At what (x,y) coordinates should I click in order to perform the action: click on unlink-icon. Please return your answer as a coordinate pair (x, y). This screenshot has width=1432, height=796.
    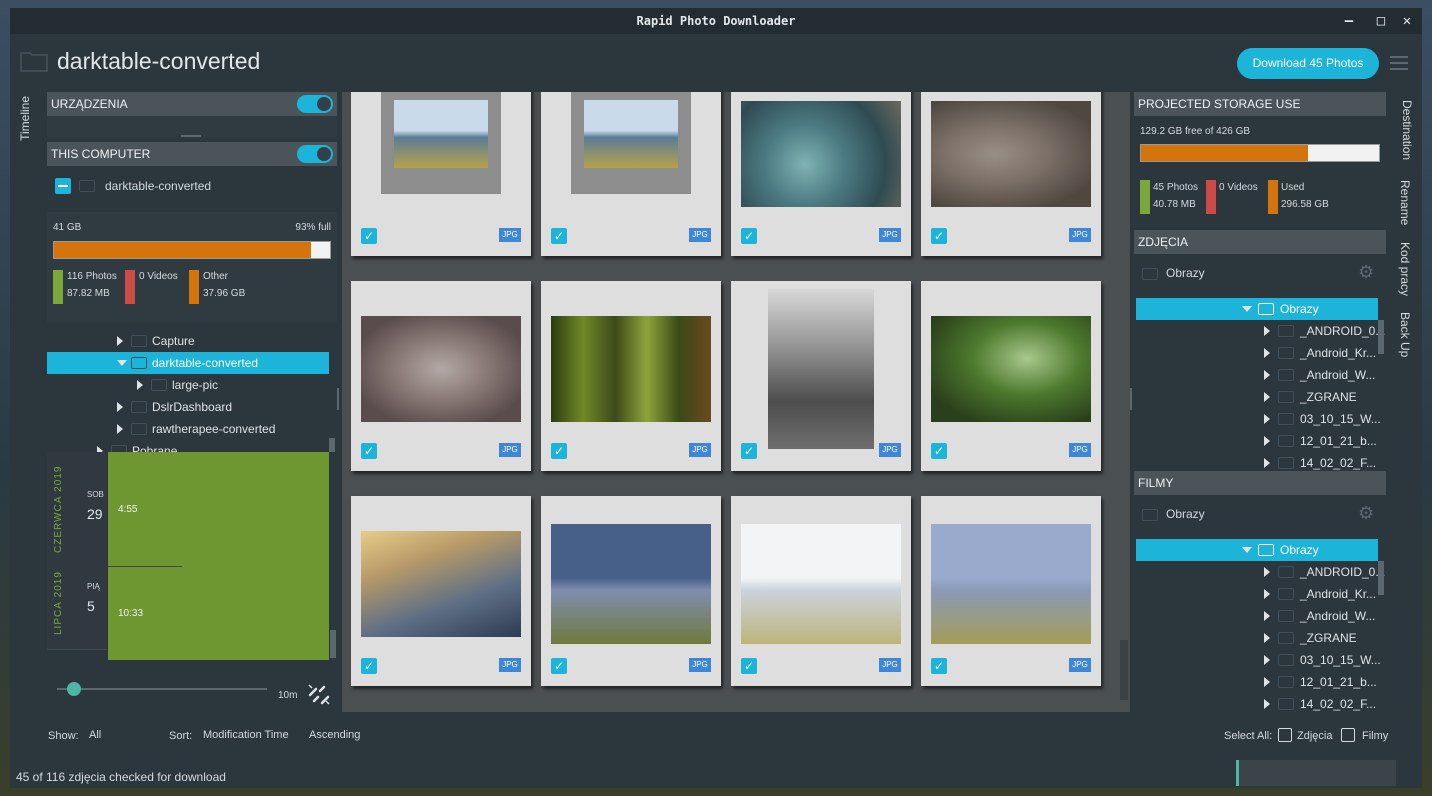
    Looking at the image, I should click on (319, 694).